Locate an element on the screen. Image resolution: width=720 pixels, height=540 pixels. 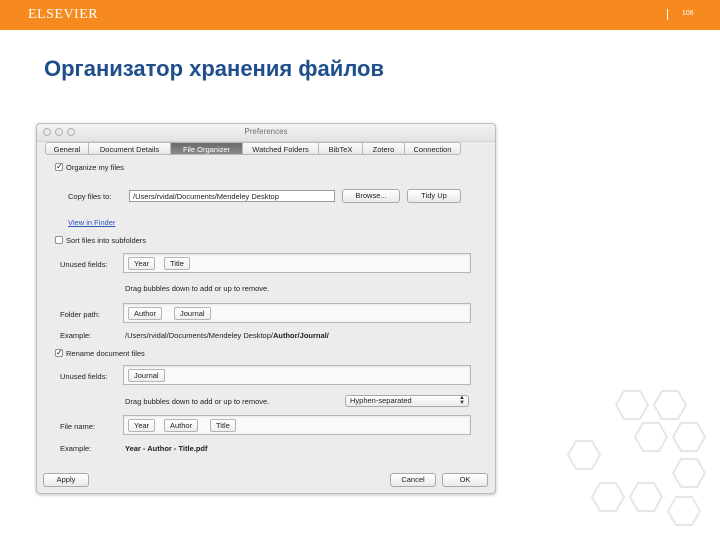
separator-select: Hyphen-separated ▲ ▼ is located at coordinates (407, 401).